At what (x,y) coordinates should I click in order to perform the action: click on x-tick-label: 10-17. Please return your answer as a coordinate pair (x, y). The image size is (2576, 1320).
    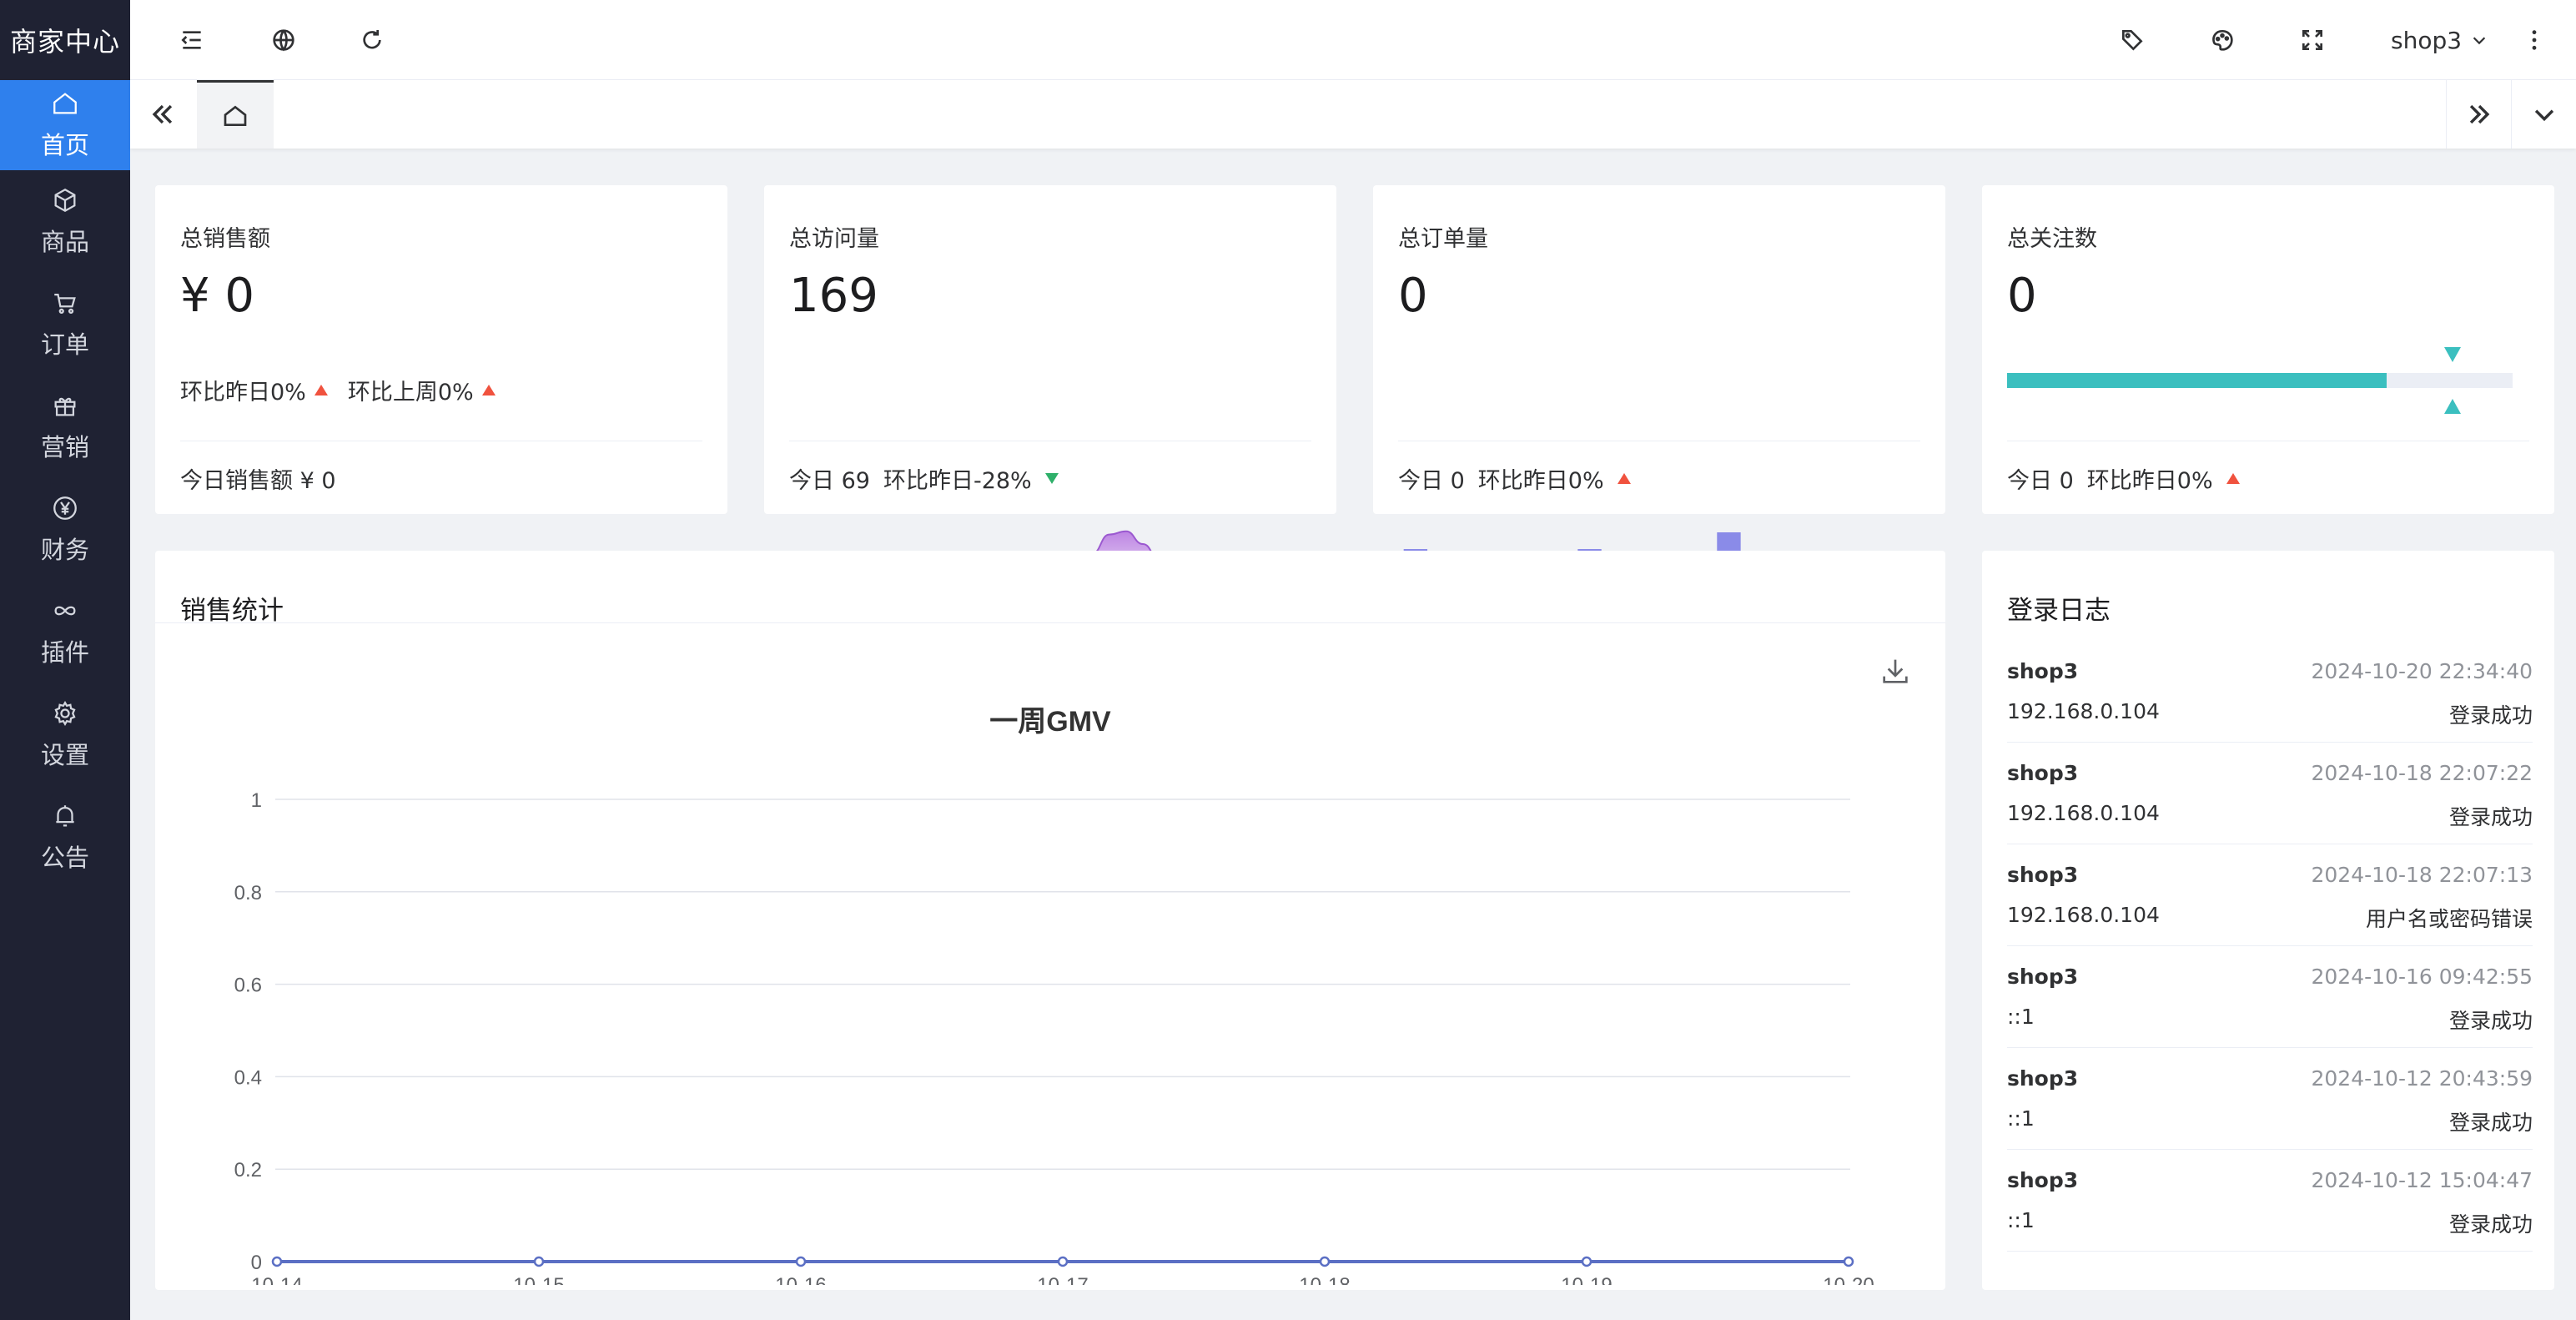
    Looking at the image, I should click on (1062, 1279).